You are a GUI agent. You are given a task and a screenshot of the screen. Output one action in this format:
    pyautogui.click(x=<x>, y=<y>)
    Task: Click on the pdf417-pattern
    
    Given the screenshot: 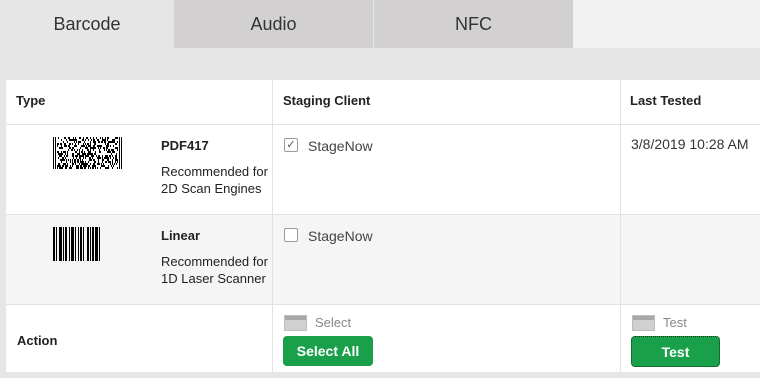 What is the action you would take?
    pyautogui.click(x=87, y=153)
    